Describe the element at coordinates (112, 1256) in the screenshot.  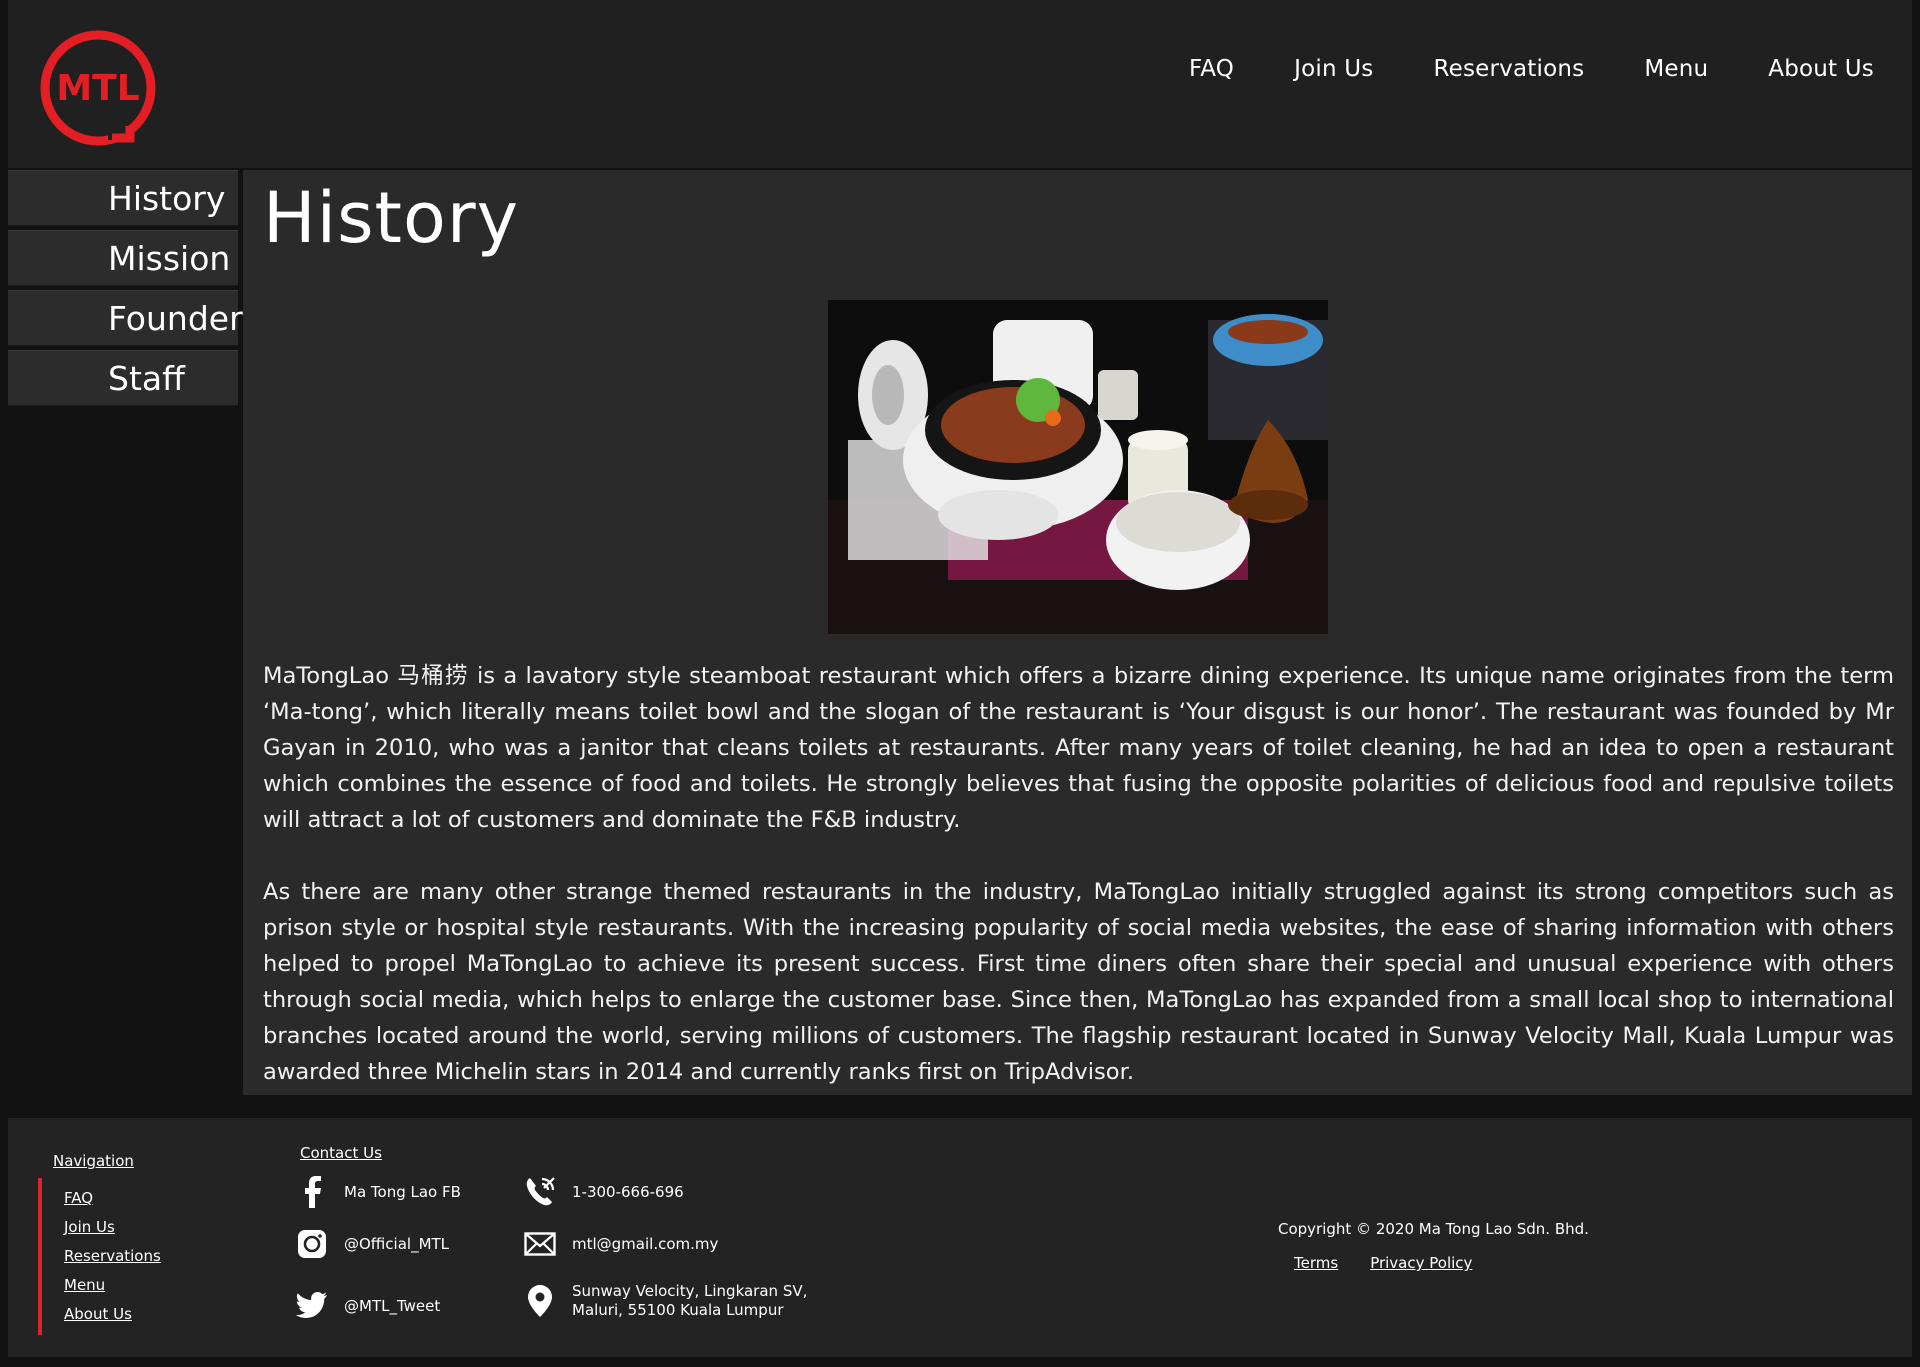
I see `footer-nav-reservations: Reservations` at that location.